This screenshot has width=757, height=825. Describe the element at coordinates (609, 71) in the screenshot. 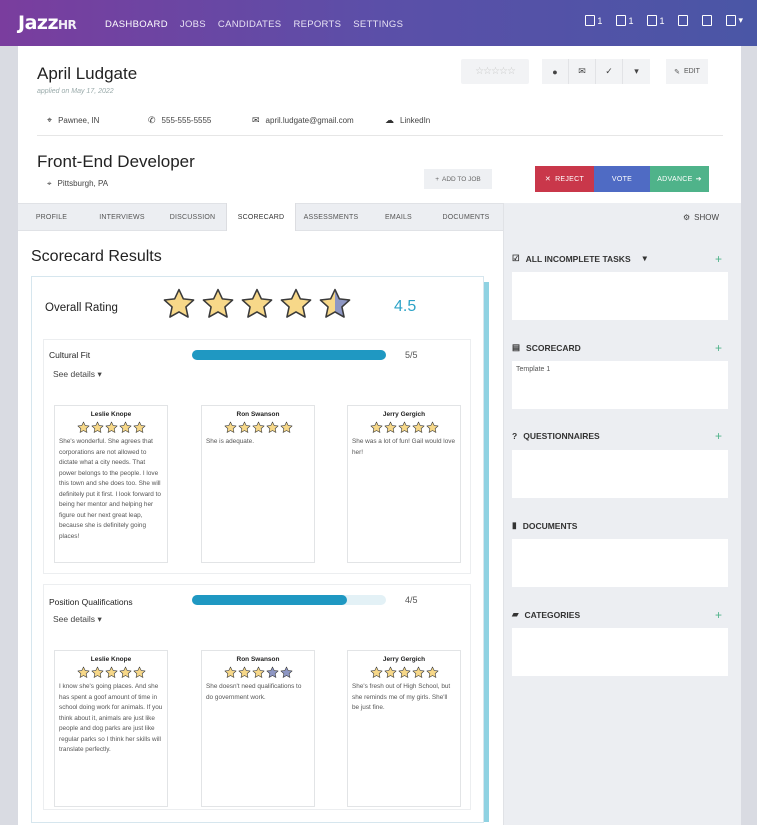

I see `check-icon: ✓` at that location.